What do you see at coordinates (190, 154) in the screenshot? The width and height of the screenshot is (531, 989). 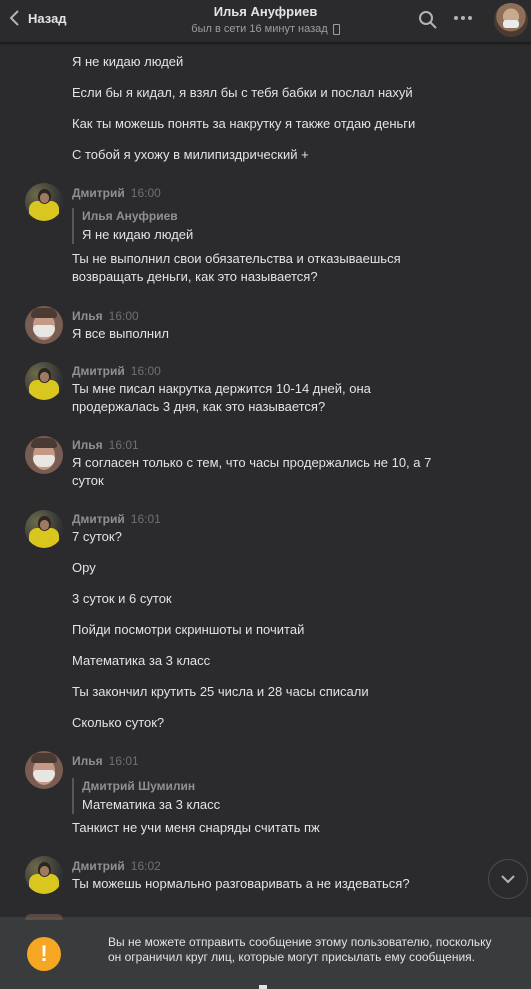 I see `message-text: С тобой я ухожу в милипиздрический +` at bounding box center [190, 154].